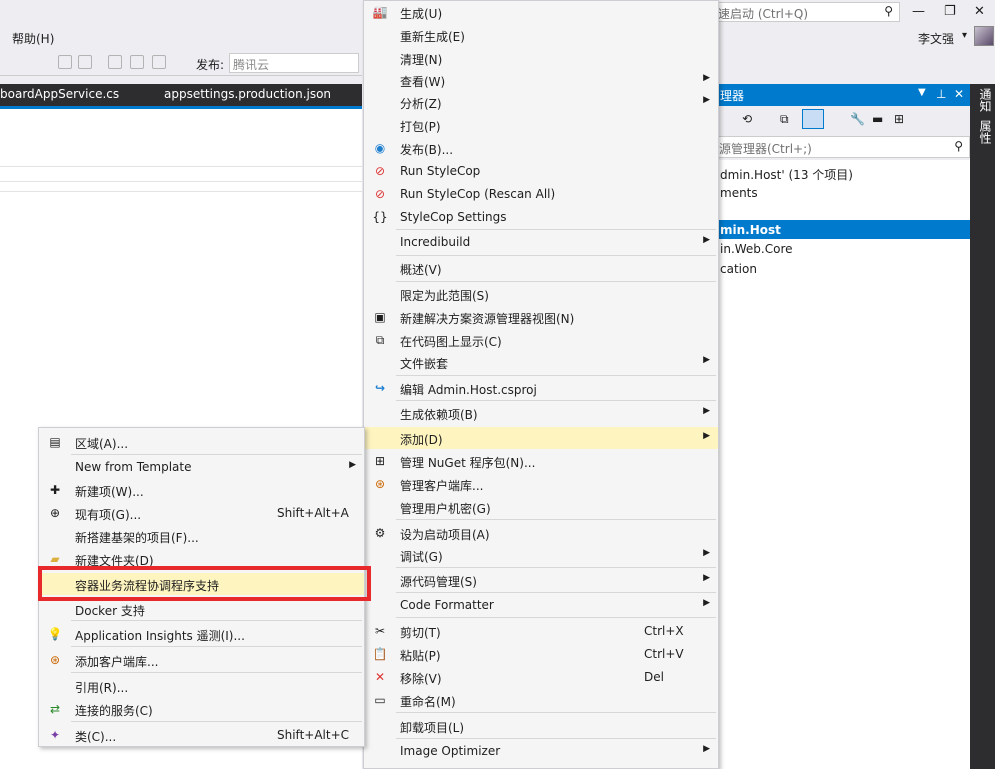  What do you see at coordinates (541, 413) in the screenshot?
I see `menu-item-build-dependencies: 生成依赖项(B) ▶` at bounding box center [541, 413].